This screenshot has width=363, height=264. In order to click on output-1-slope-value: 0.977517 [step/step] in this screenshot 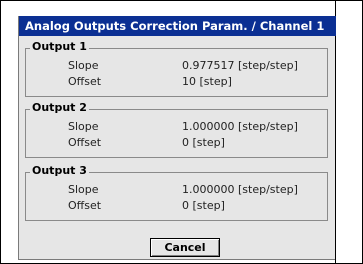, I will do `click(240, 65)`.